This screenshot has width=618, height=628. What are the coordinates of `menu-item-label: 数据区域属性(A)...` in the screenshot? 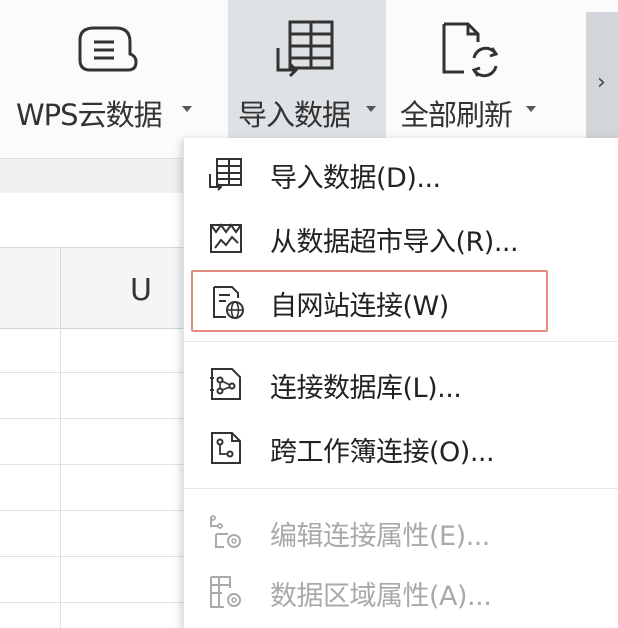 It's located at (381, 596).